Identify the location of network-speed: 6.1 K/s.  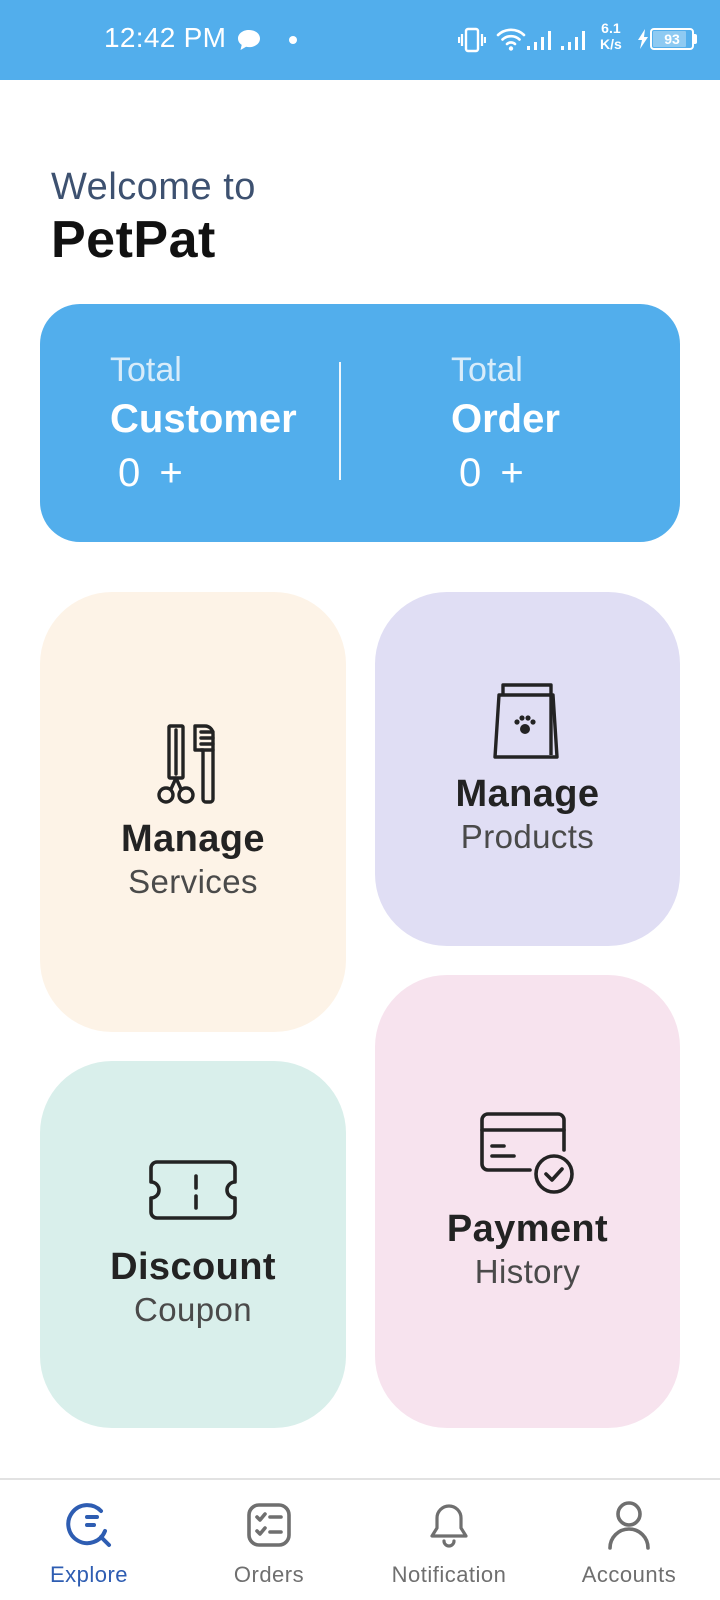
(611, 36).